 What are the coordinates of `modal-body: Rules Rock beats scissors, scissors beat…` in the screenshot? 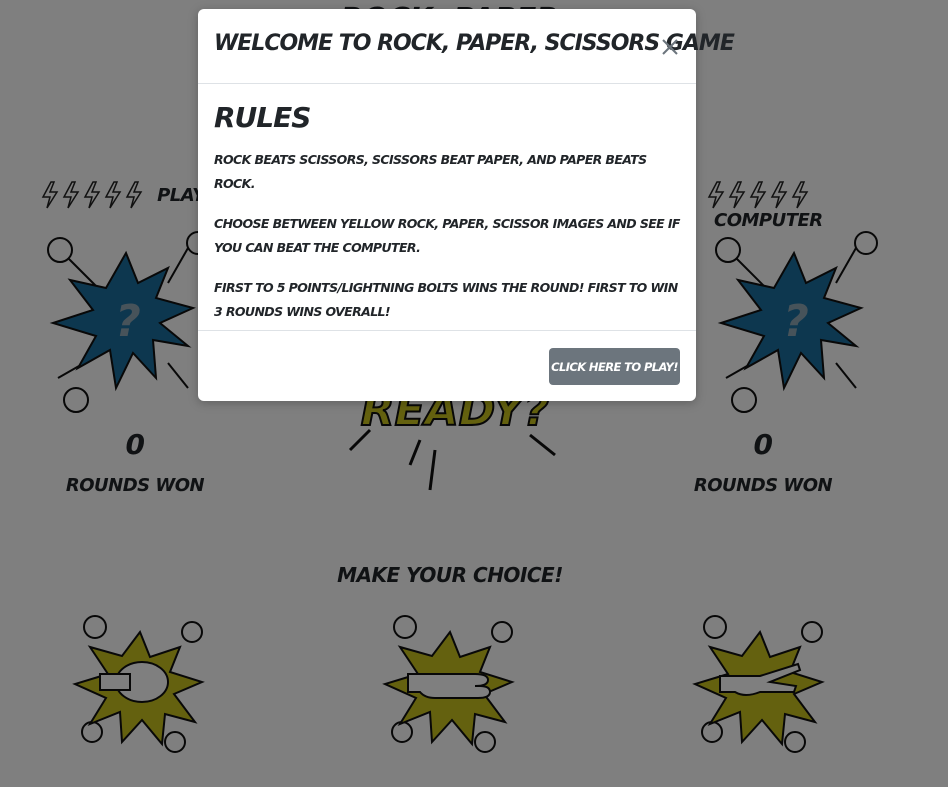 It's located at (447, 220).